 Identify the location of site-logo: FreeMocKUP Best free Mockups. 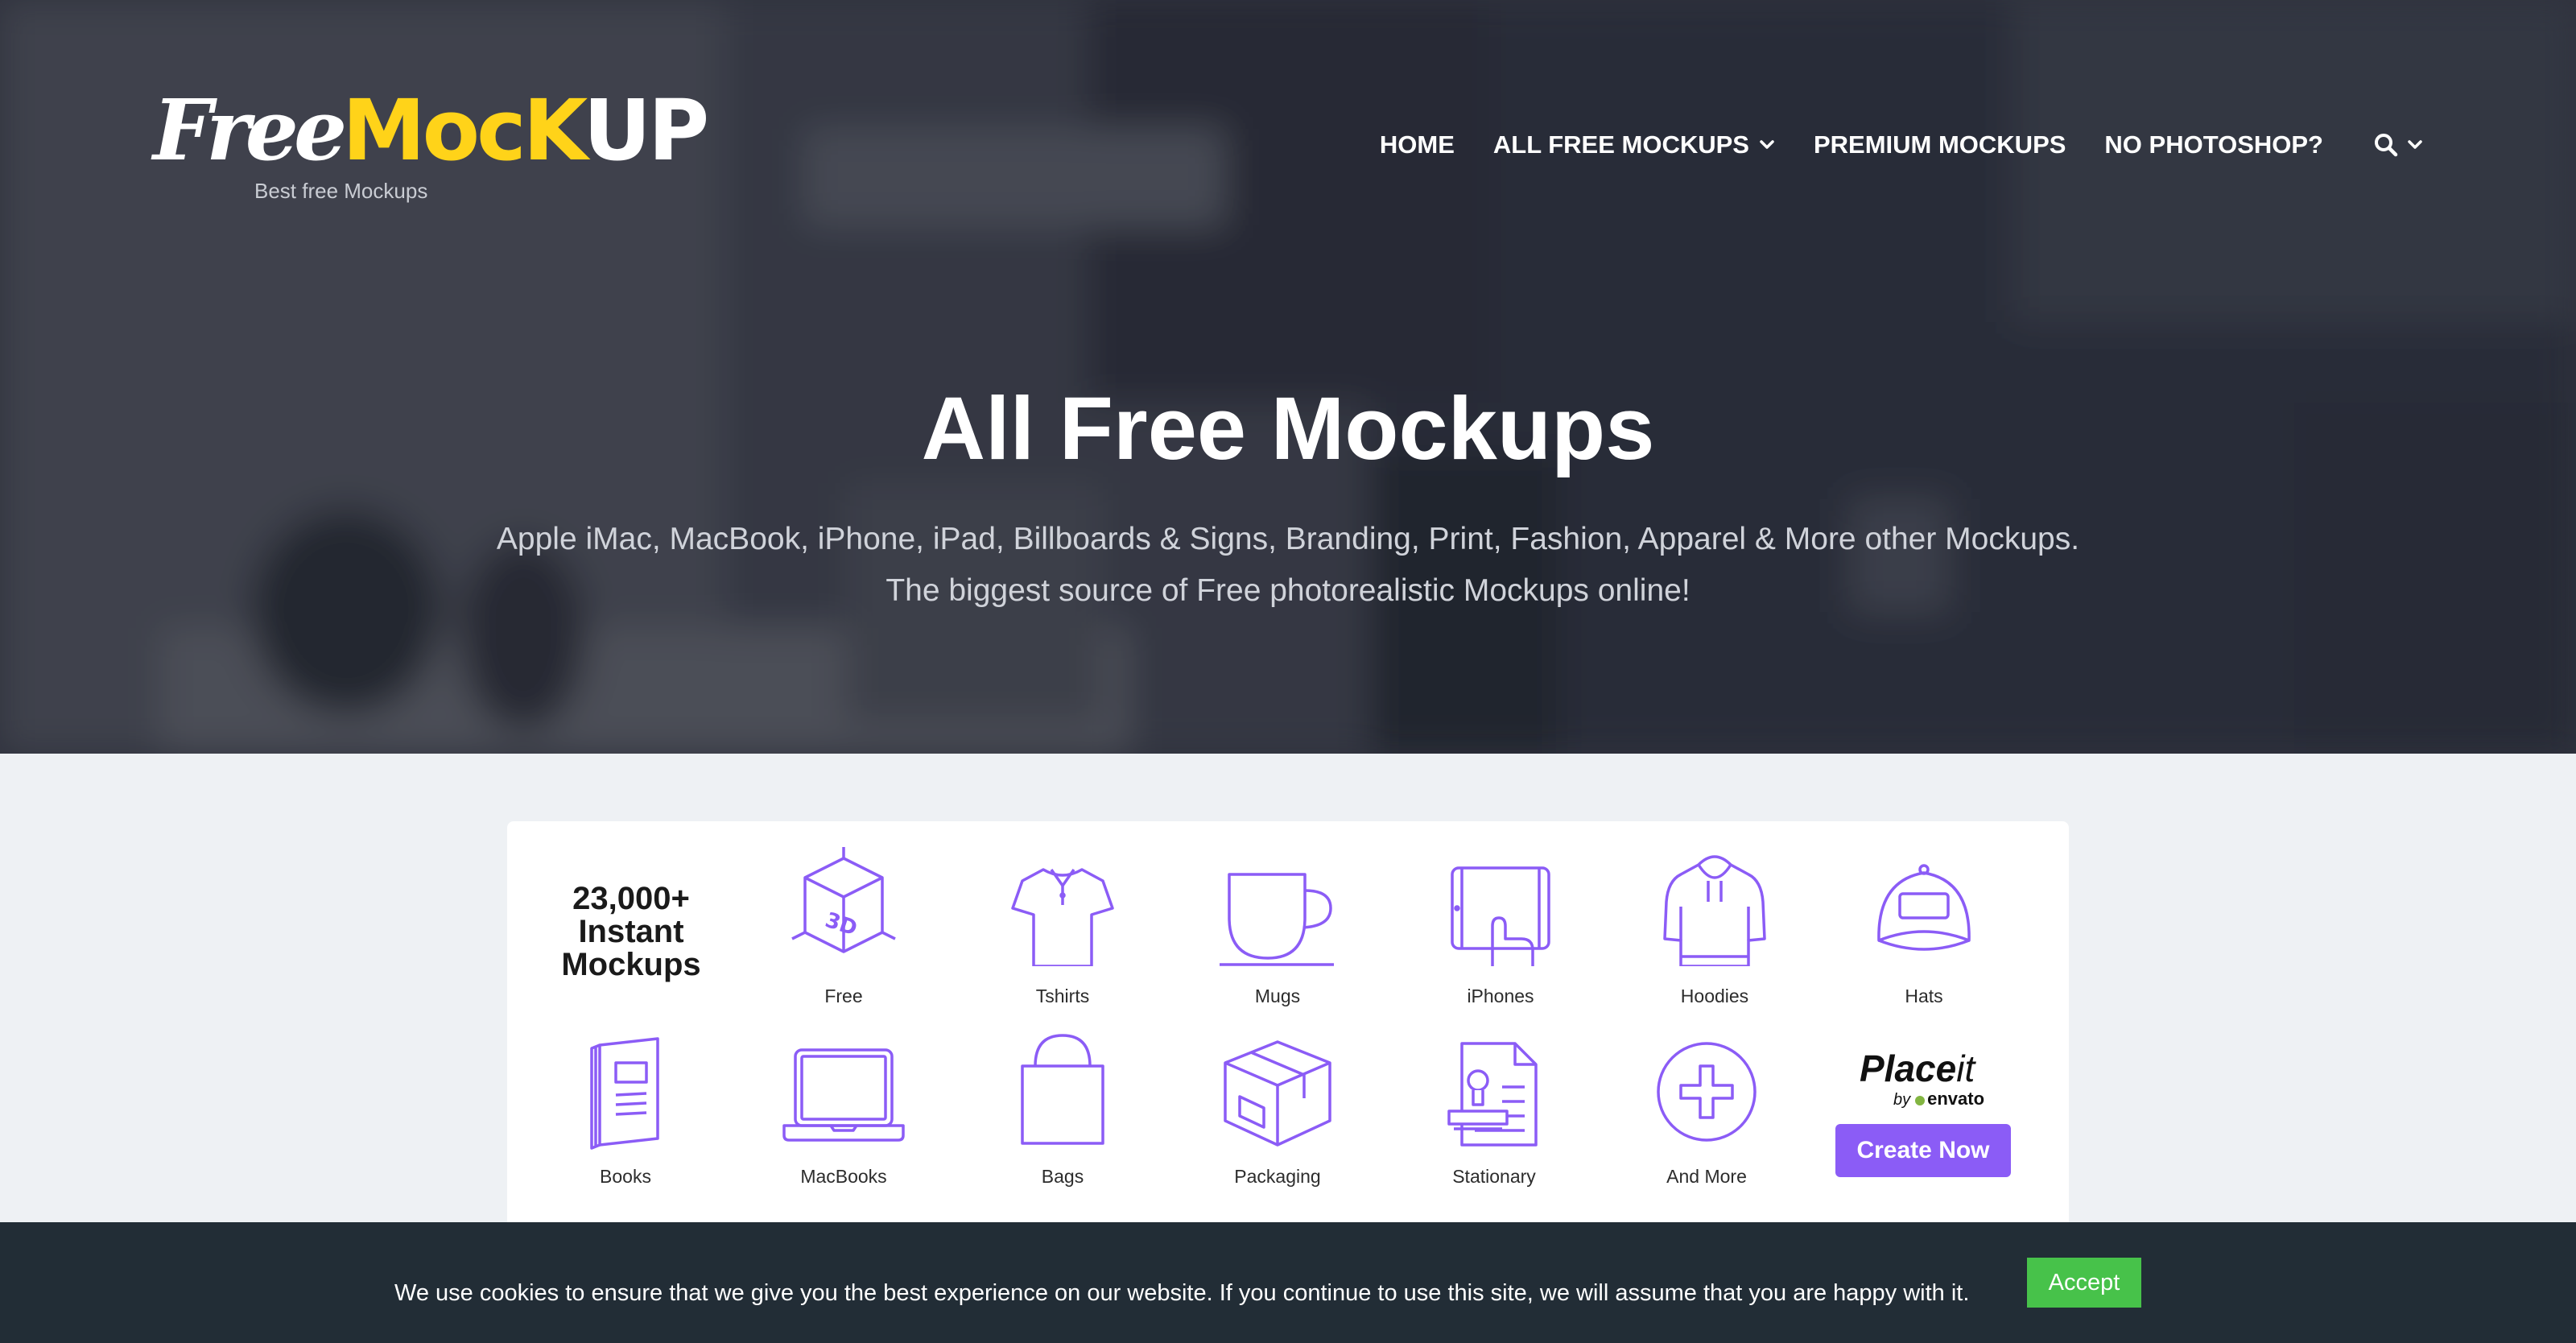
(431, 149).